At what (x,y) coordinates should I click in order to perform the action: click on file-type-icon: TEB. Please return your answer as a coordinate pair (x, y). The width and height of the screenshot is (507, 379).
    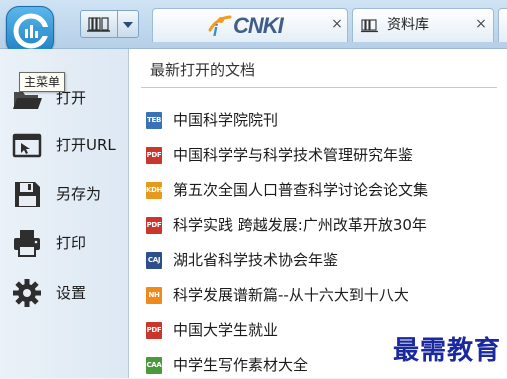
    Looking at the image, I should click on (154, 120).